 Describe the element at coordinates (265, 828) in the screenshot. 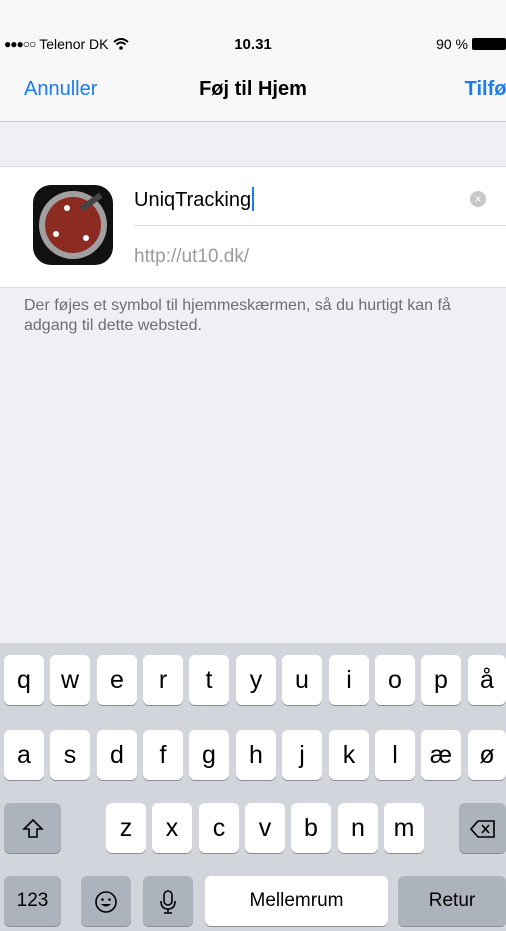

I see `key-v: v` at that location.